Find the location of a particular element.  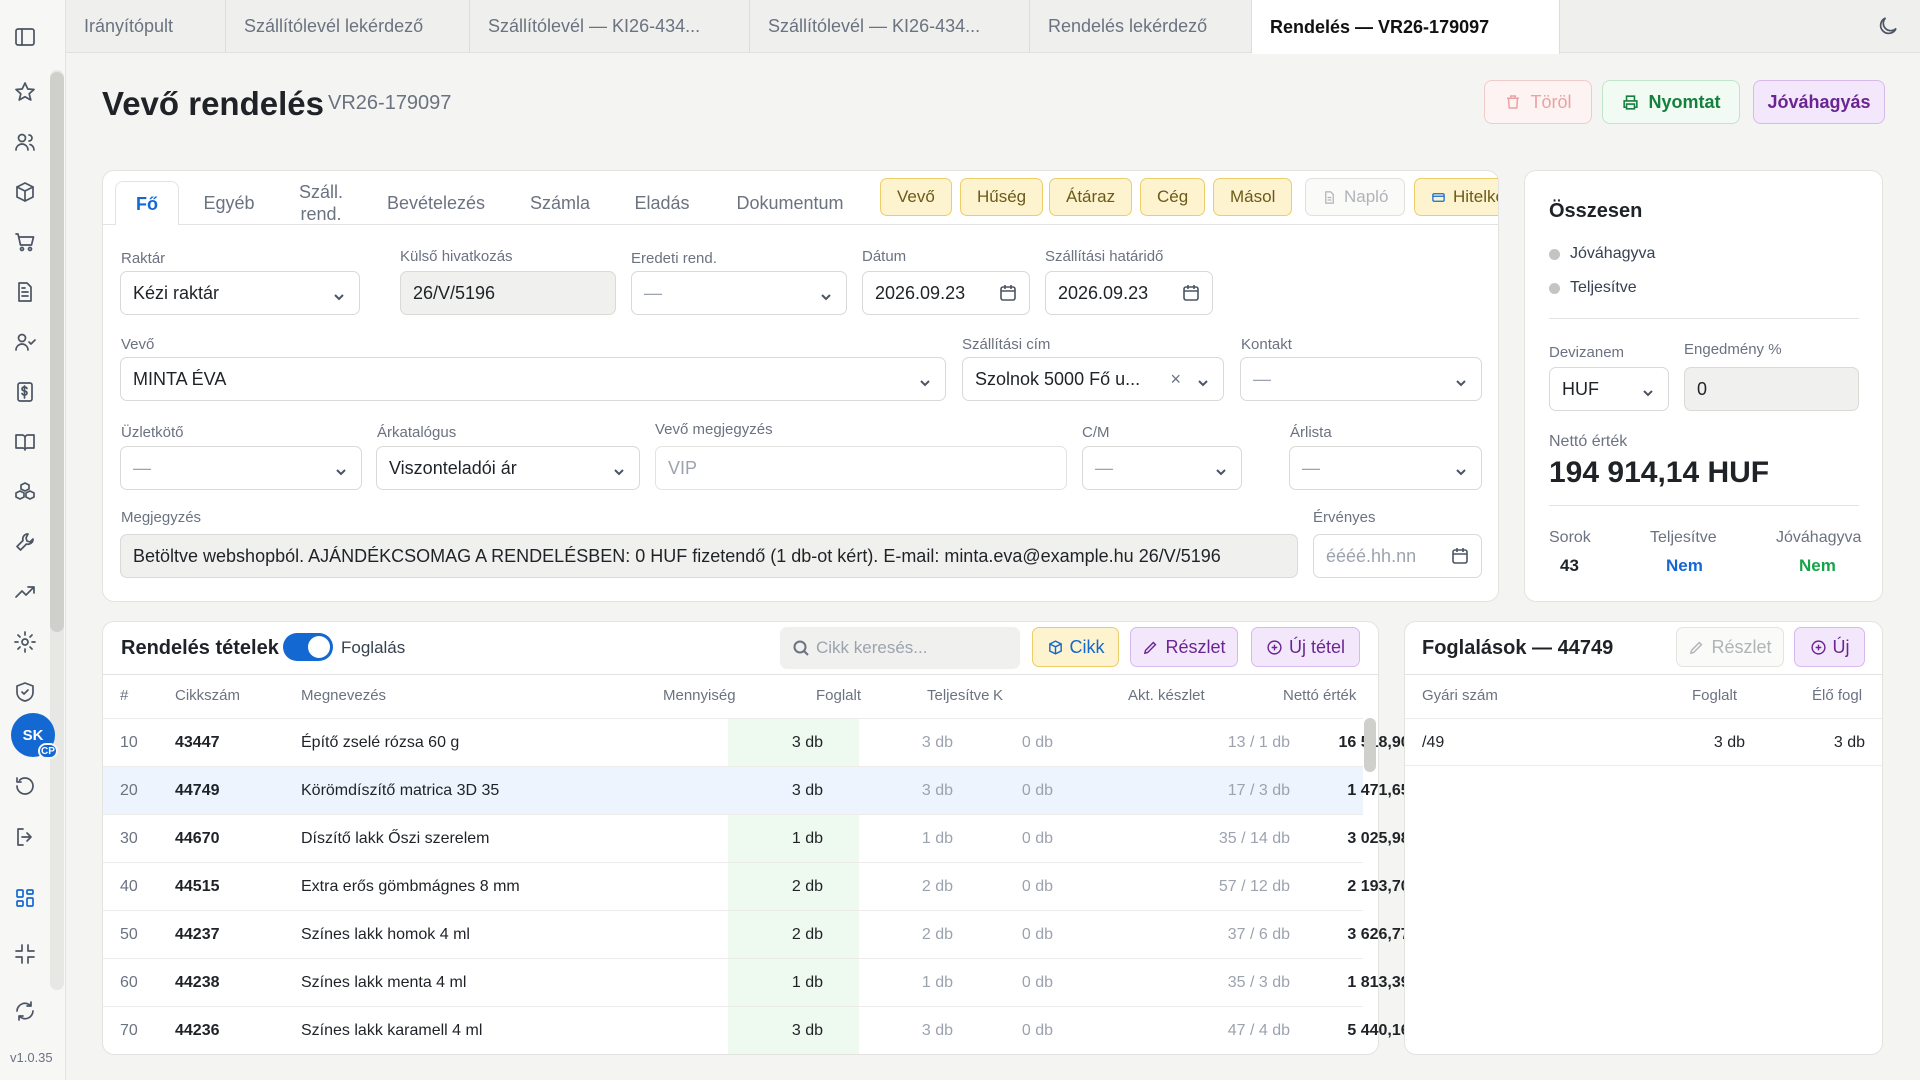

star-icon is located at coordinates (25, 92).